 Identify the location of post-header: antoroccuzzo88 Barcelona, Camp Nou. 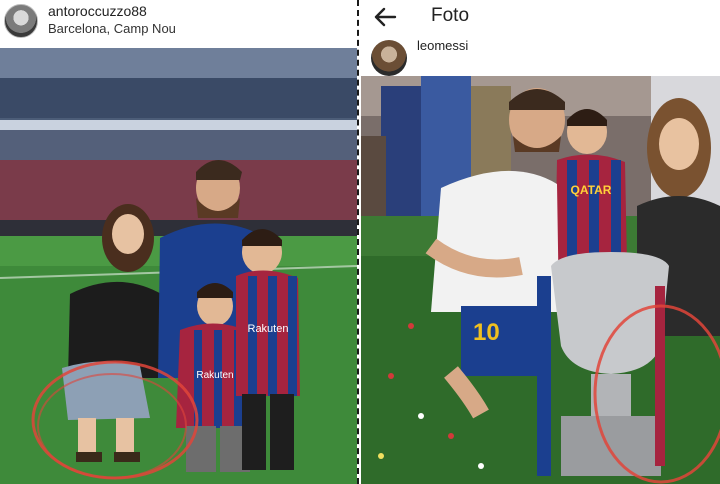
(178, 24).